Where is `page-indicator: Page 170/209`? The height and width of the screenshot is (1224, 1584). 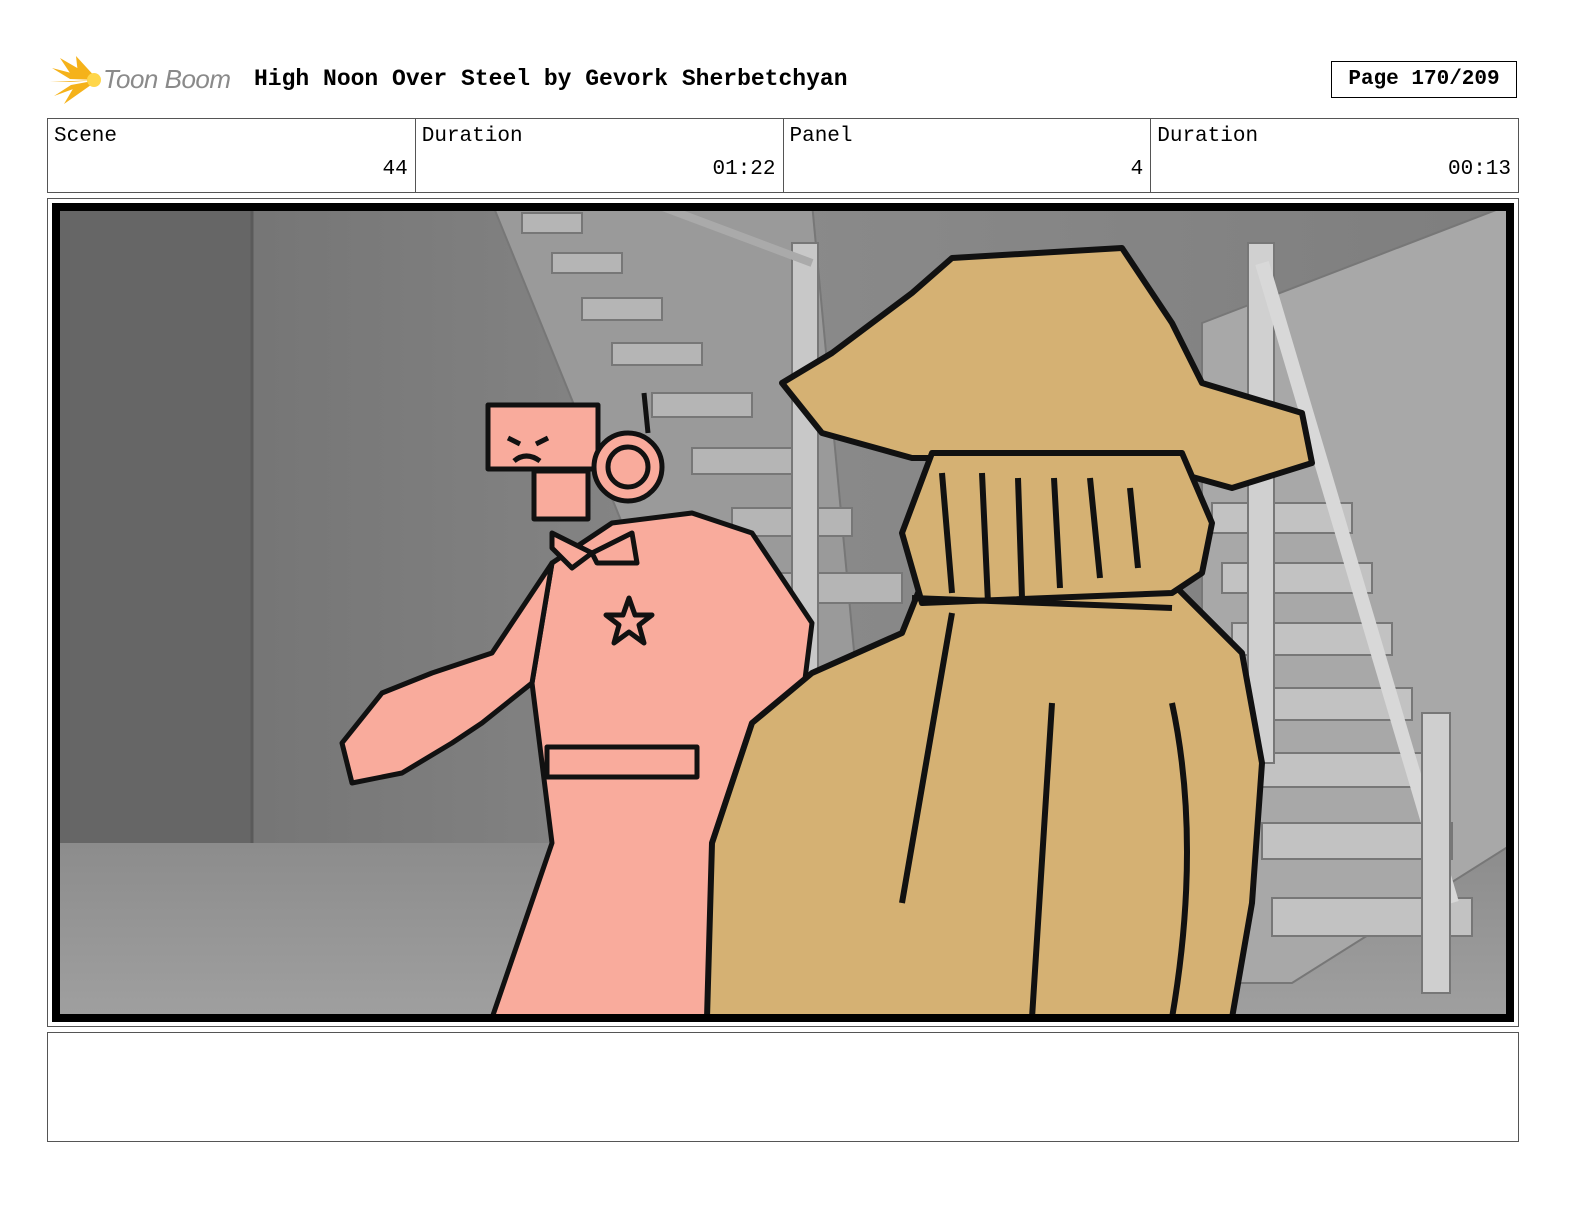
page-indicator: Page 170/209 is located at coordinates (1424, 79).